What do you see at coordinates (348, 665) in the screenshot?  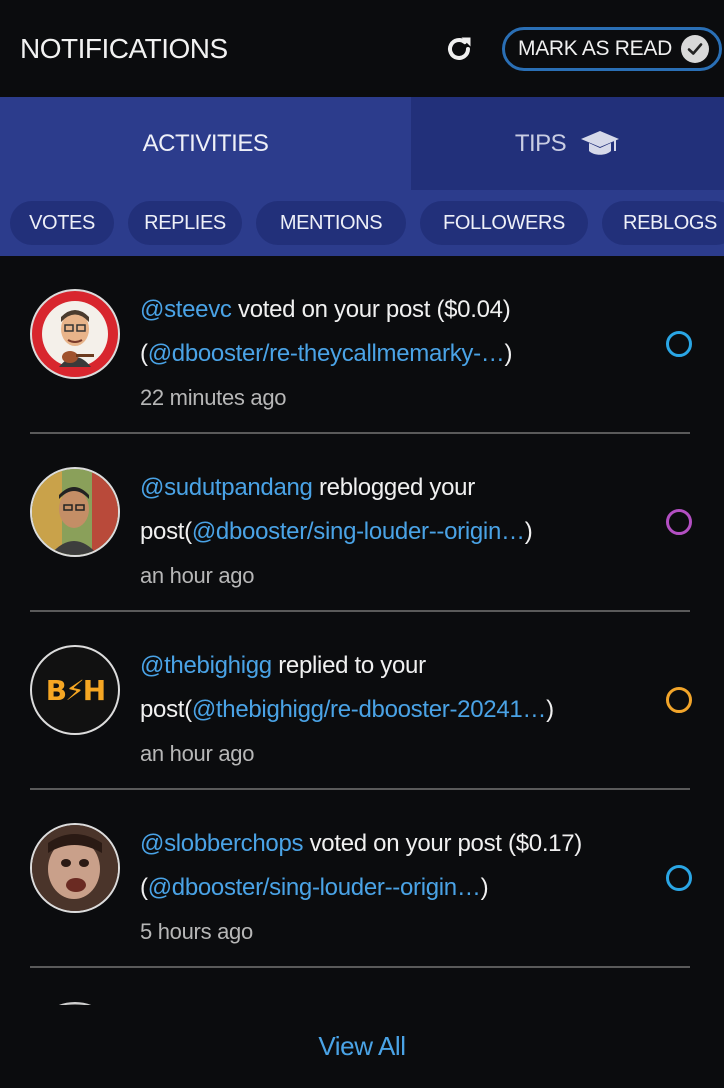 I see `notification-action: replied to your` at bounding box center [348, 665].